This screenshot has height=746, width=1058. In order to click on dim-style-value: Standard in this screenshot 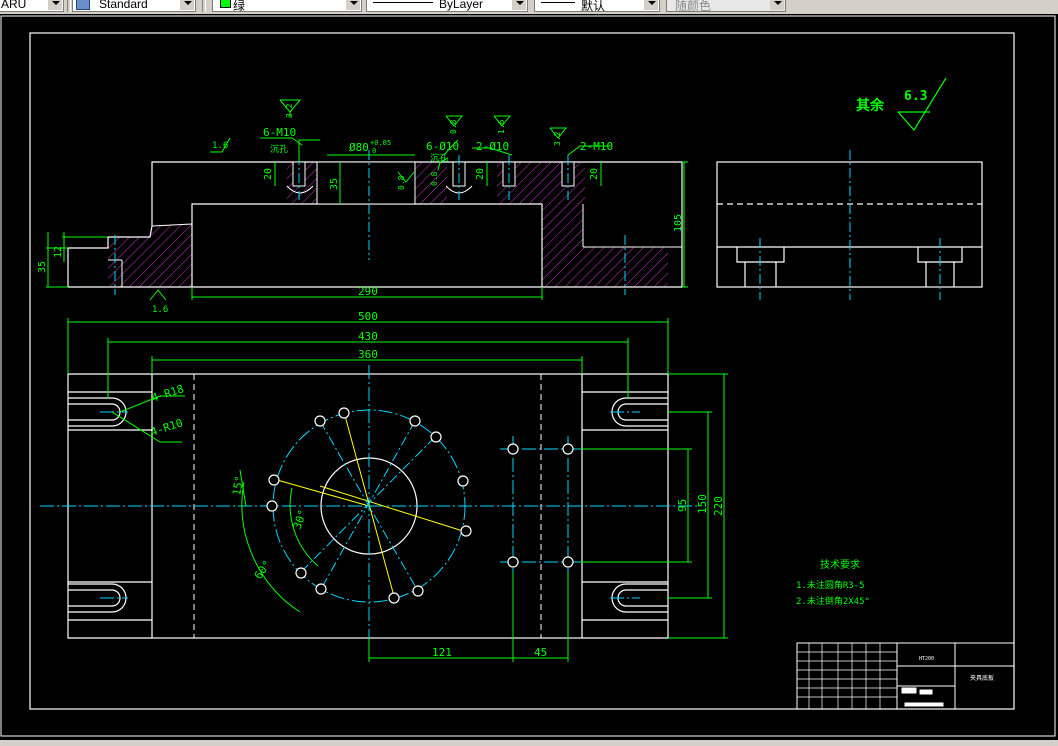, I will do `click(123, 5)`.